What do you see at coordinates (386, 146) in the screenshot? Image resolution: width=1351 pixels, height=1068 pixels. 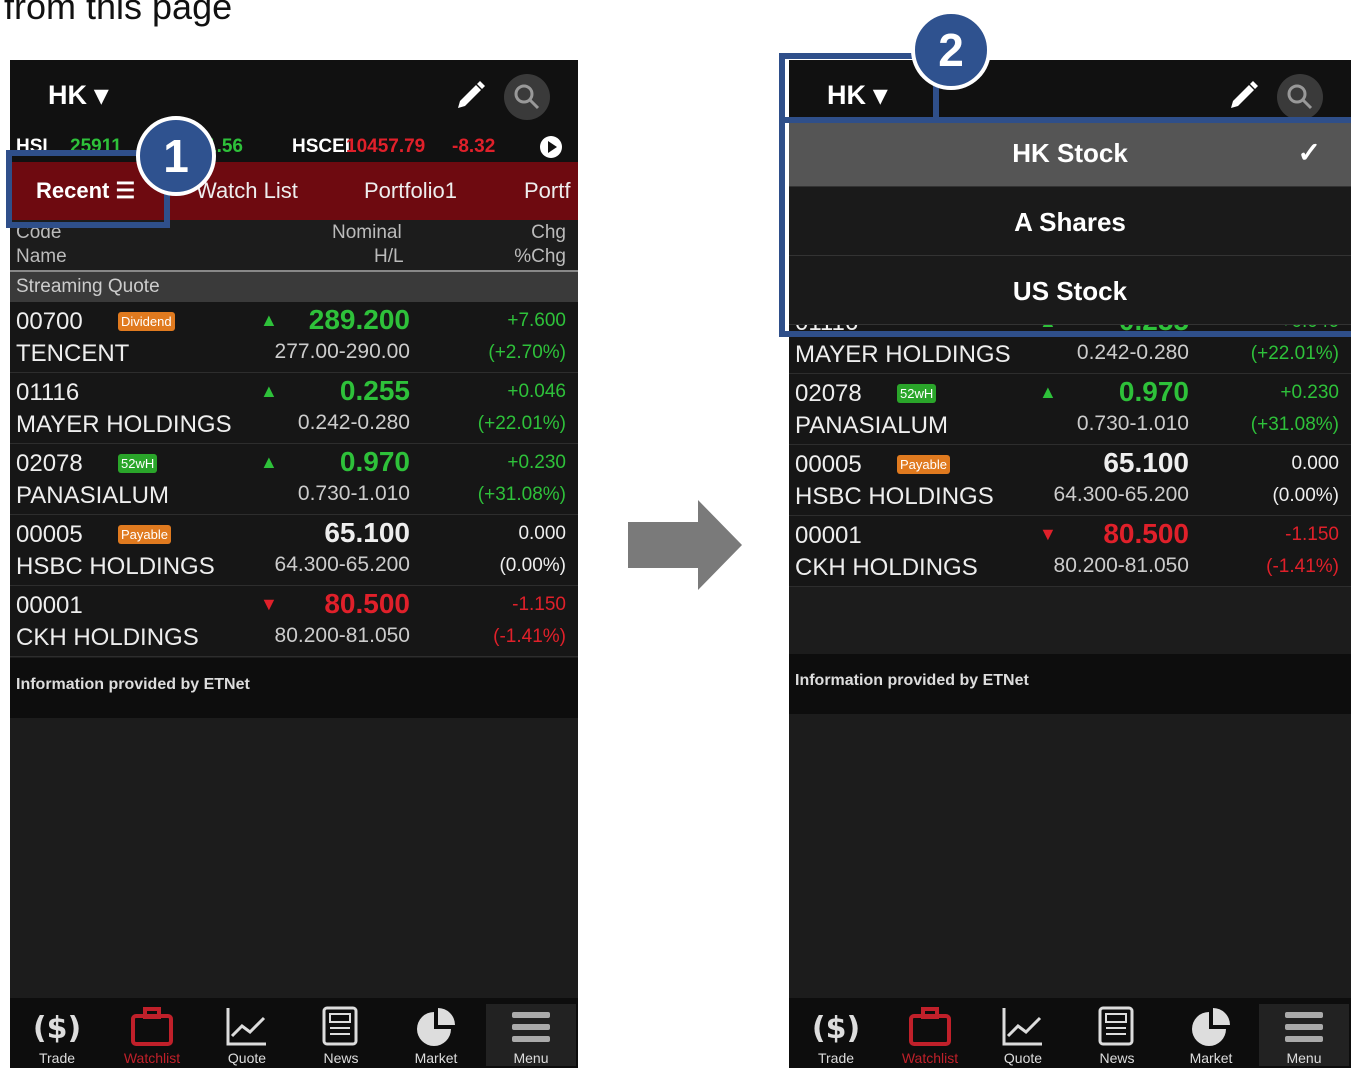 I see `ticker-item: 10457.79` at bounding box center [386, 146].